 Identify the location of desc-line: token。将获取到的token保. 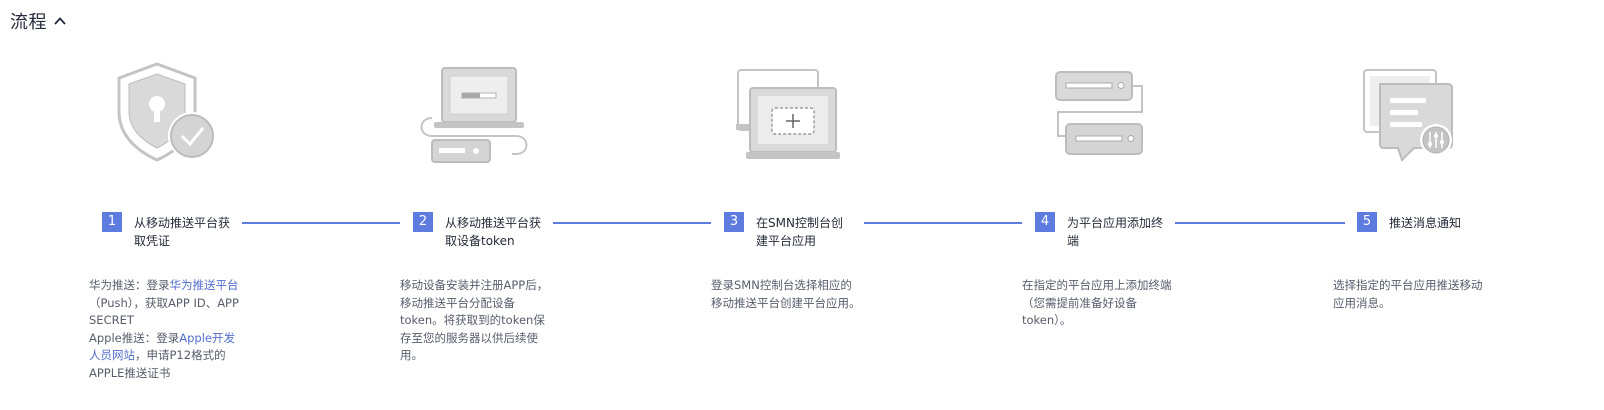
(472, 320).